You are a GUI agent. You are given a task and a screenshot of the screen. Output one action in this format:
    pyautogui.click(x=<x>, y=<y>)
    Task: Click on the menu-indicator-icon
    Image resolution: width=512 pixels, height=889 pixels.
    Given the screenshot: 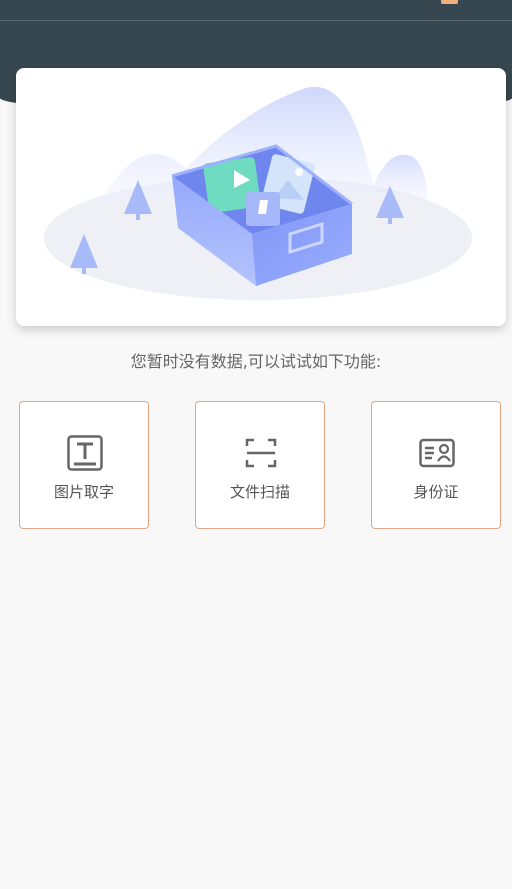 What is the action you would take?
    pyautogui.click(x=449, y=2)
    